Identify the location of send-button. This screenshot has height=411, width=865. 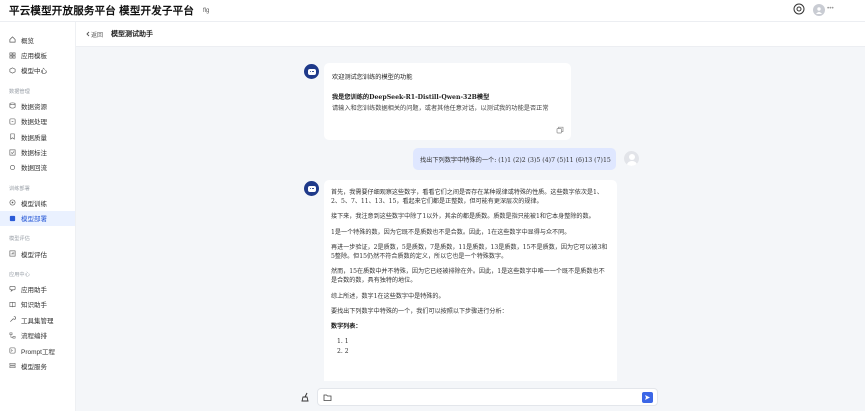
(647, 397).